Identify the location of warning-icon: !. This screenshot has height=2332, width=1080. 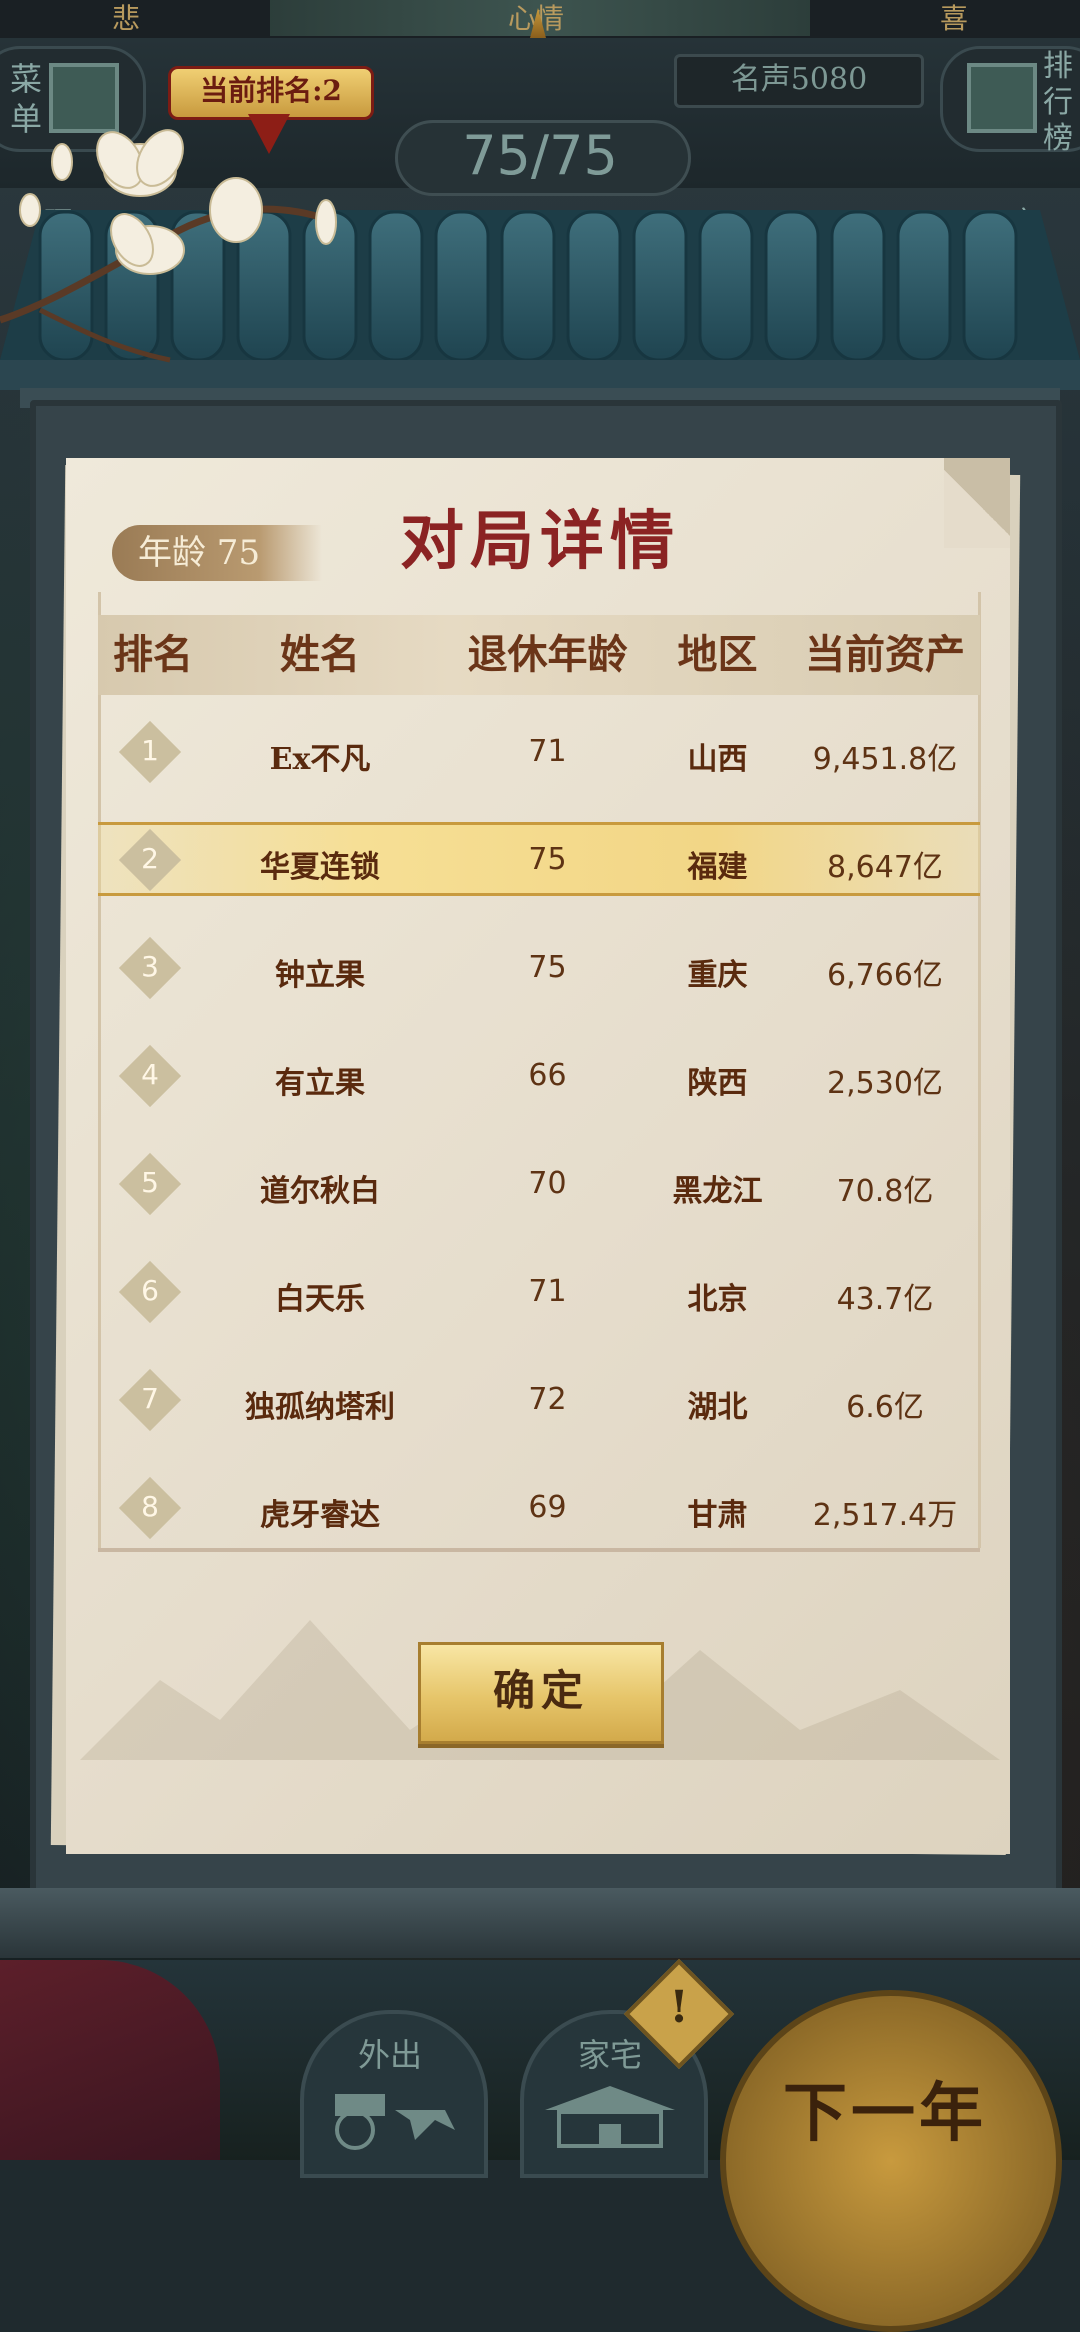
(679, 2007).